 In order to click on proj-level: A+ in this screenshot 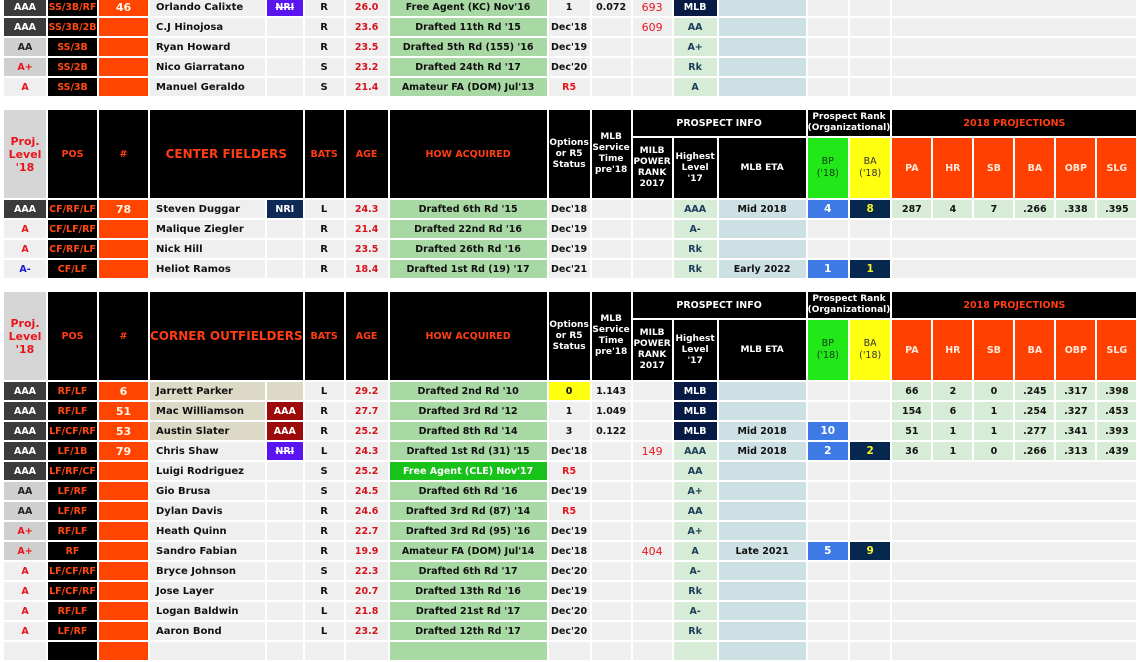, I will do `click(25, 551)`.